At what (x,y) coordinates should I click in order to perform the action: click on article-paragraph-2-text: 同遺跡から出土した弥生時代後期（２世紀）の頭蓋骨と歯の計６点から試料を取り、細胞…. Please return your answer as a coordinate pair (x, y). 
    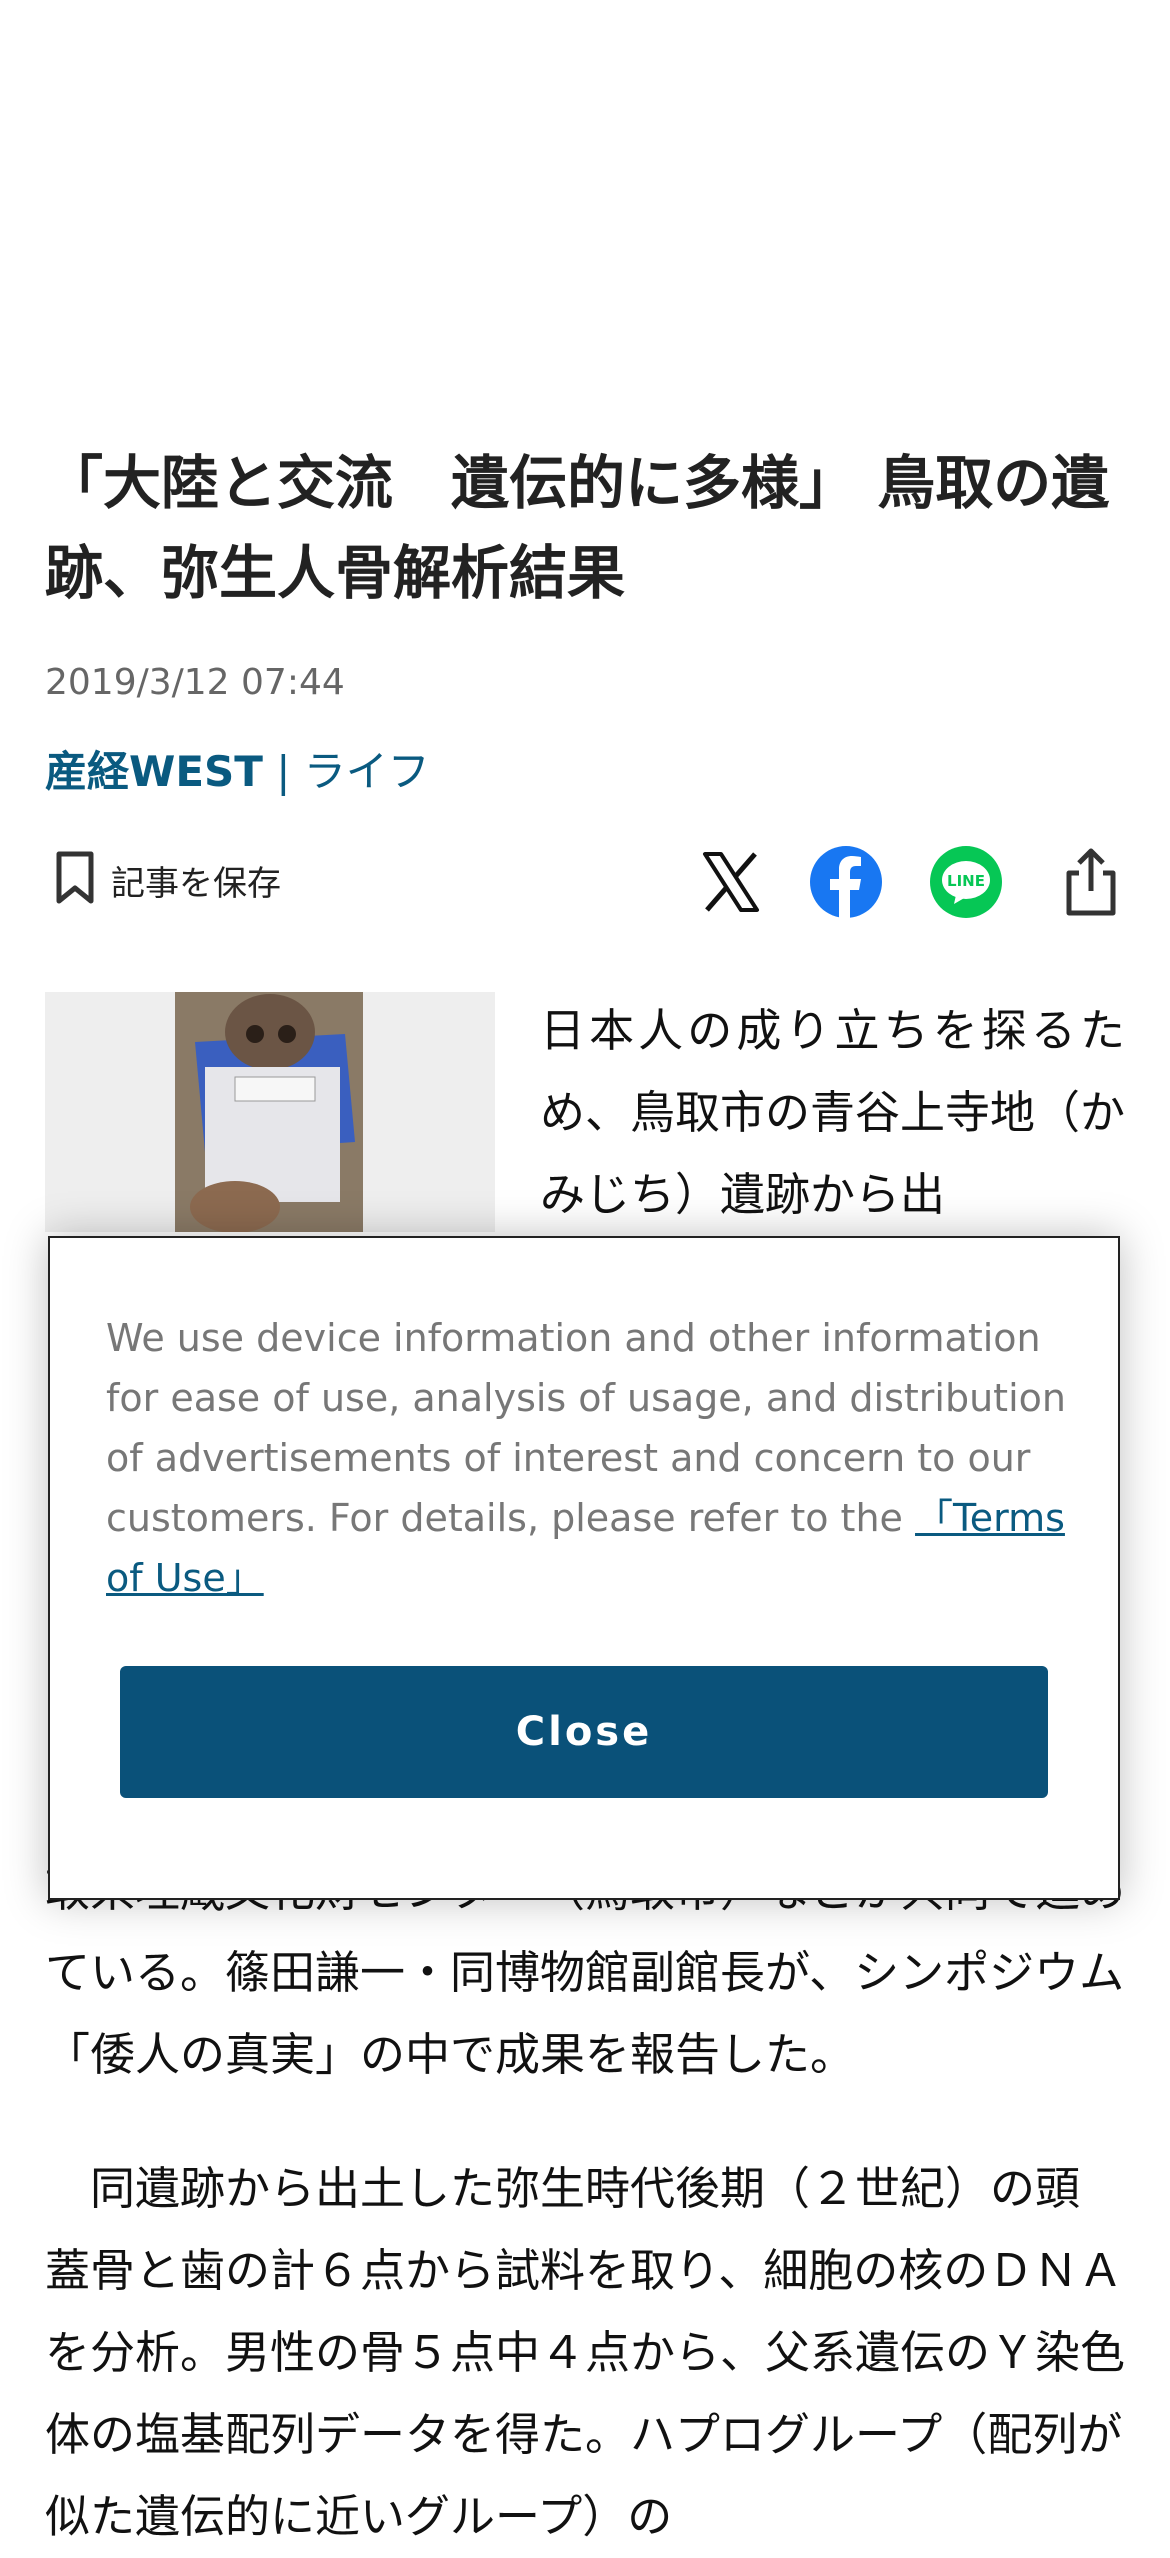
    Looking at the image, I should click on (585, 2352).